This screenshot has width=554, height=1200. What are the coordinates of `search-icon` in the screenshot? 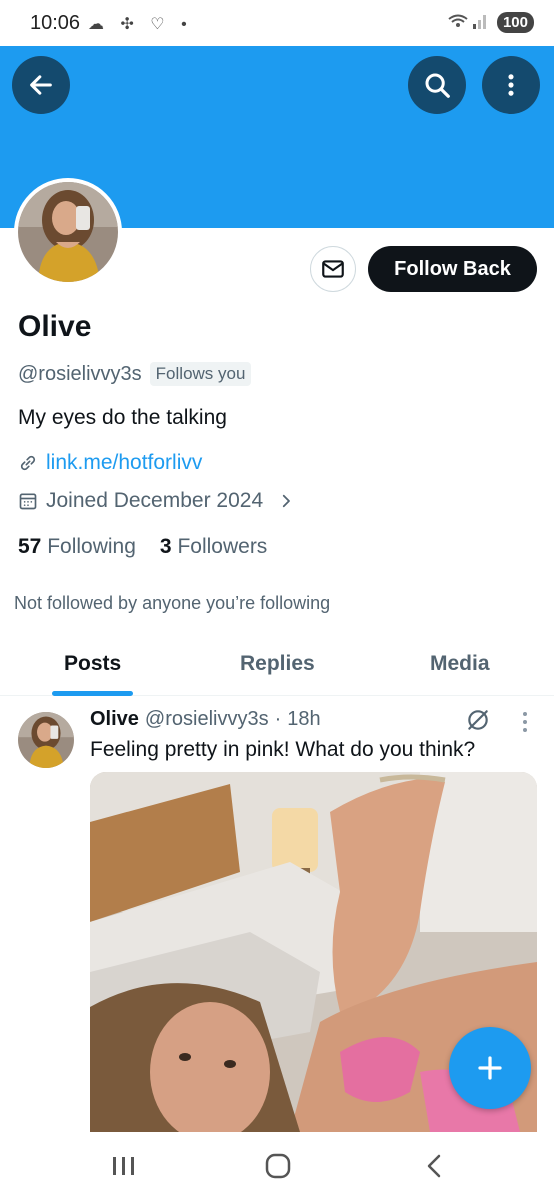 It's located at (437, 85).